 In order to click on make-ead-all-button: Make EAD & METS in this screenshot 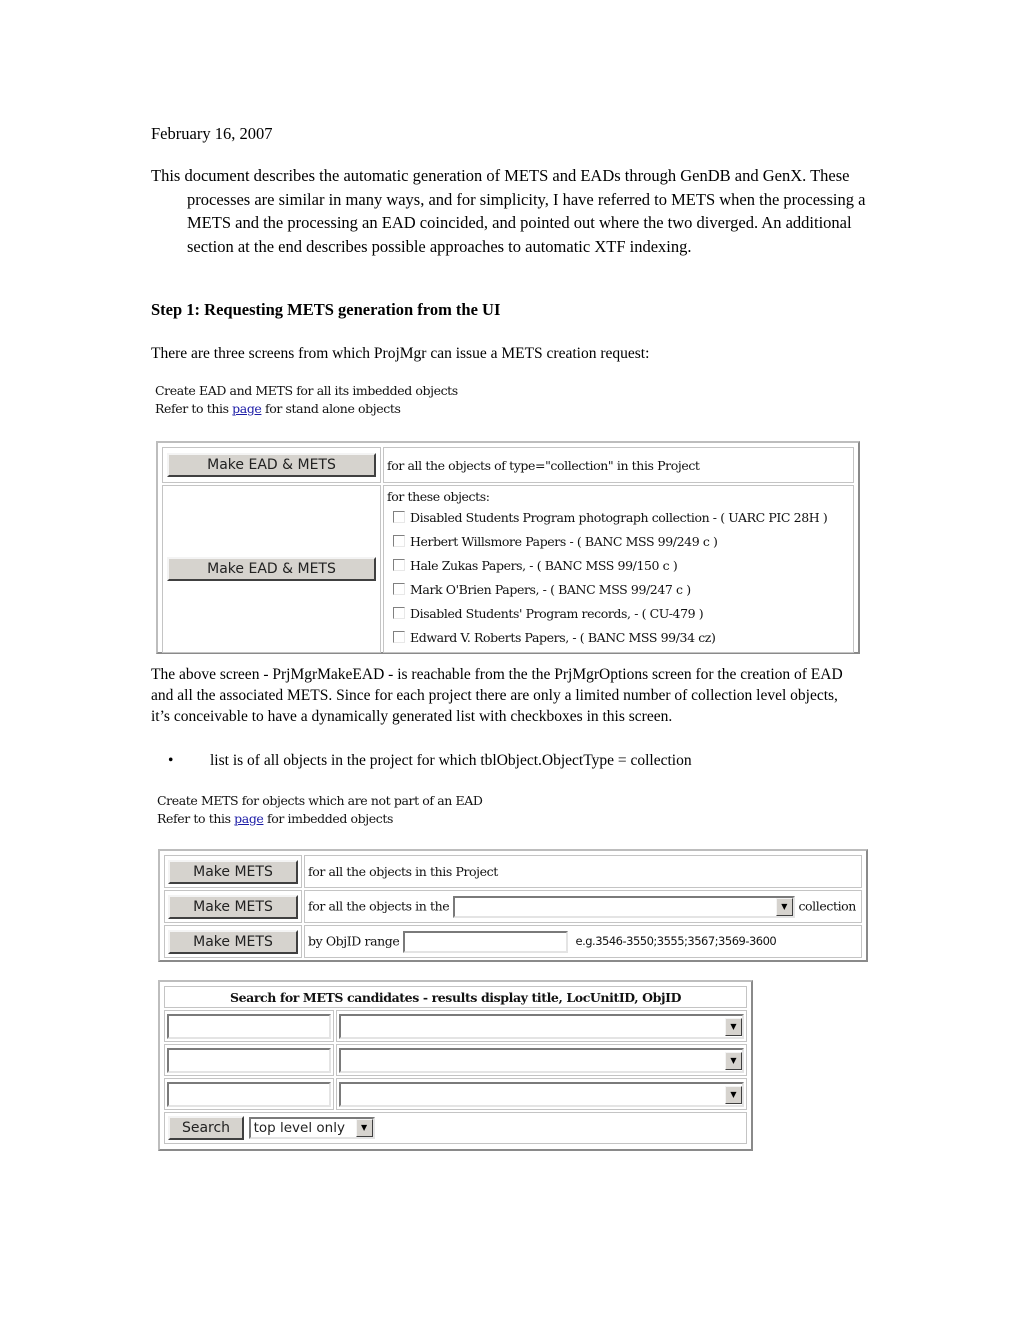, I will do `click(271, 465)`.